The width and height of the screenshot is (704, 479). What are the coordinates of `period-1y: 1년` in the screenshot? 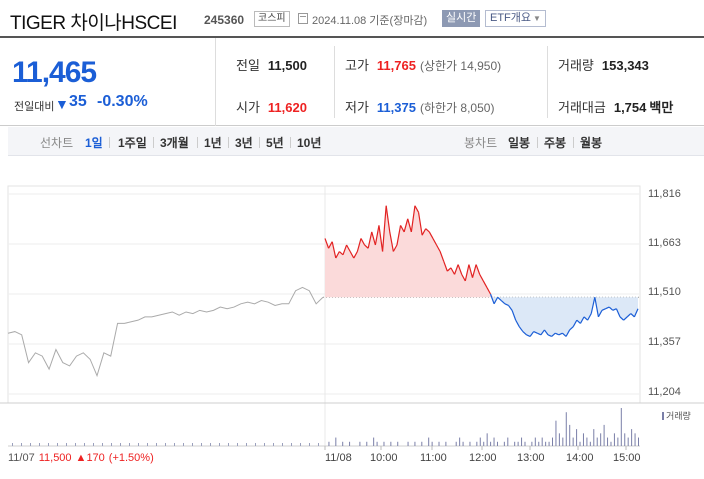 It's located at (213, 142).